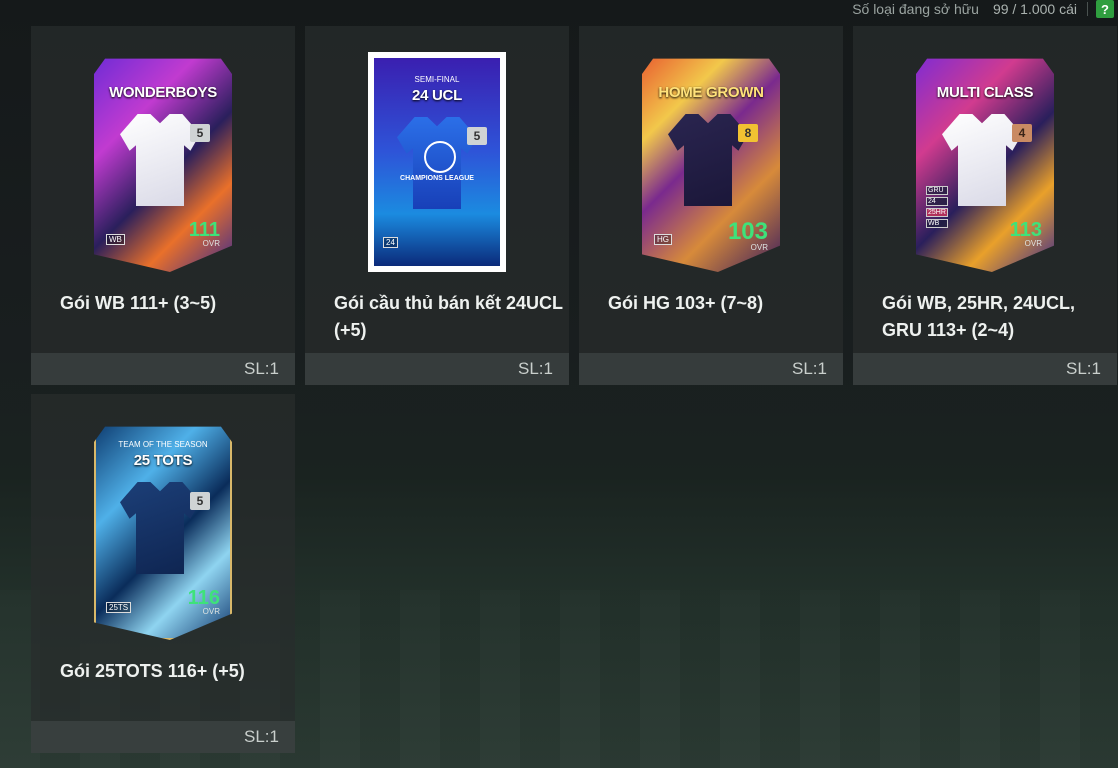  I want to click on card-class-badges: GRU 24 25HR WB, so click(937, 207).